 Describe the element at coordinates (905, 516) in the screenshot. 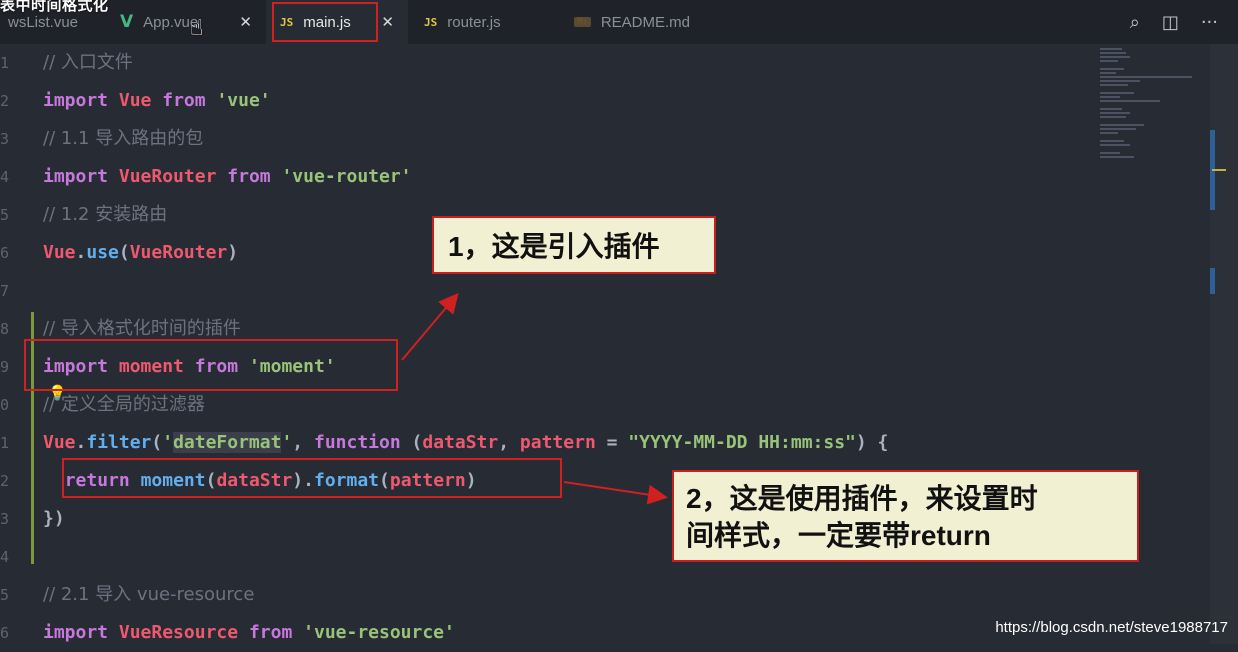

I see `callout-use-plugin: 2，这是使用插件，来设置时 间样式，一定要带return` at that location.